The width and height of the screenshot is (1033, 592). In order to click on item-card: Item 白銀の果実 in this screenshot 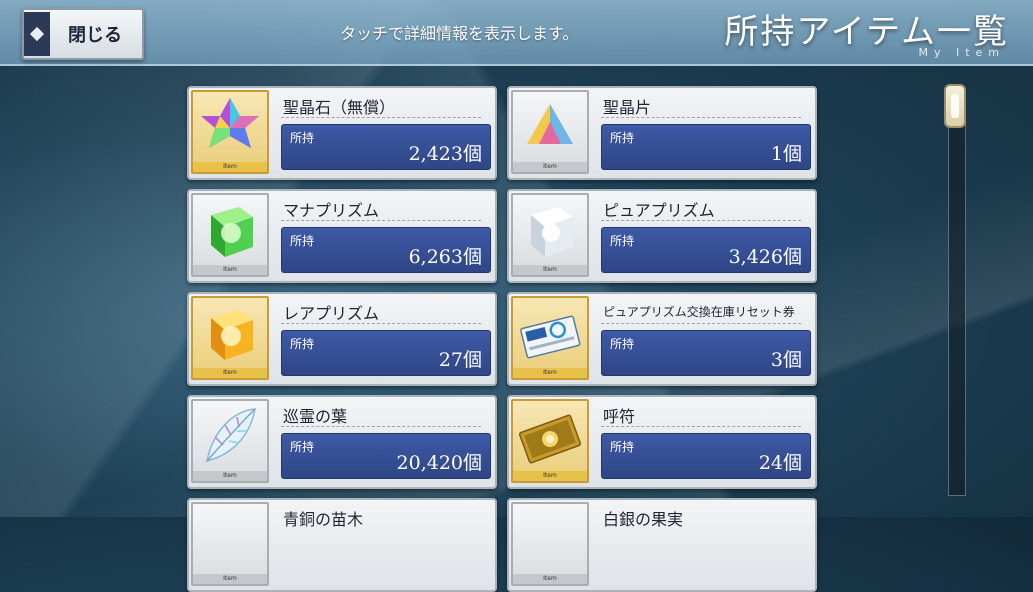, I will do `click(662, 545)`.